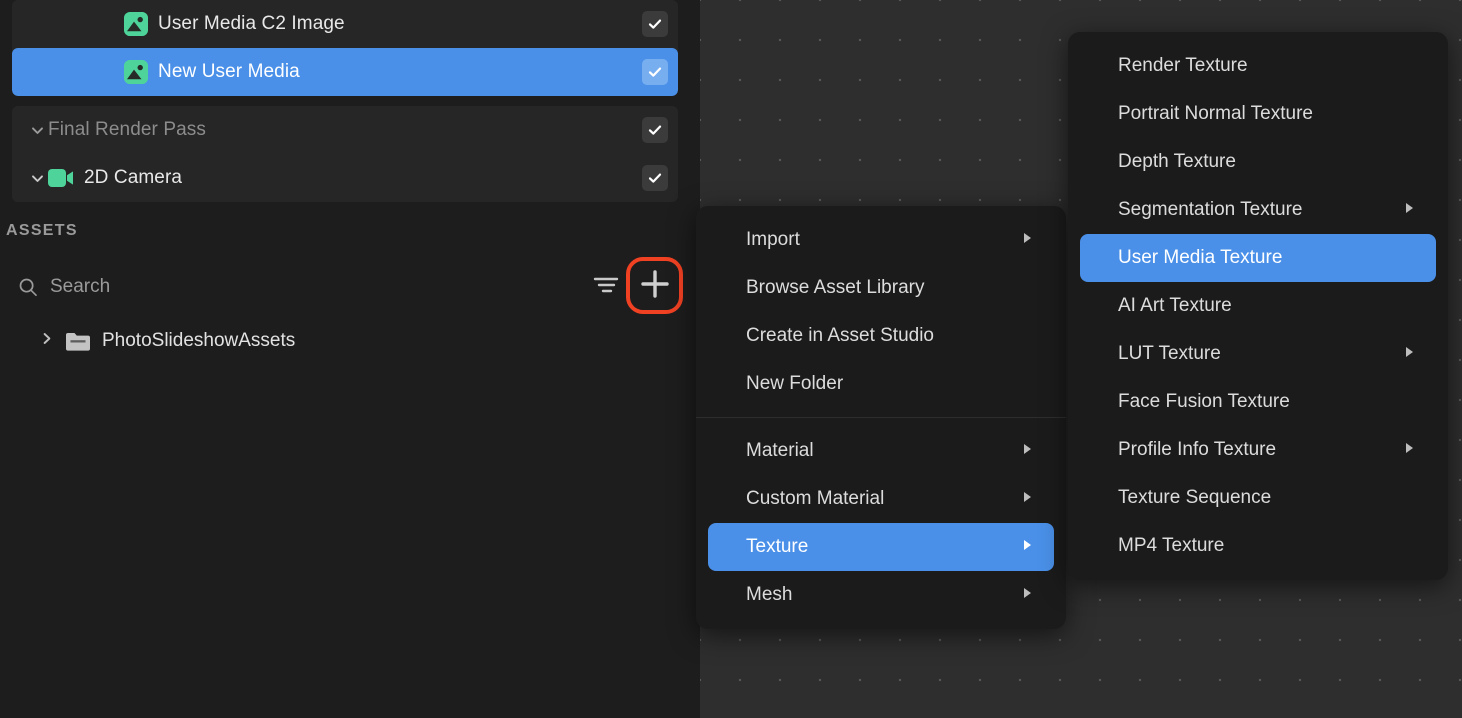  Describe the element at coordinates (773, 239) in the screenshot. I see `context-menu-item-label: Import` at that location.